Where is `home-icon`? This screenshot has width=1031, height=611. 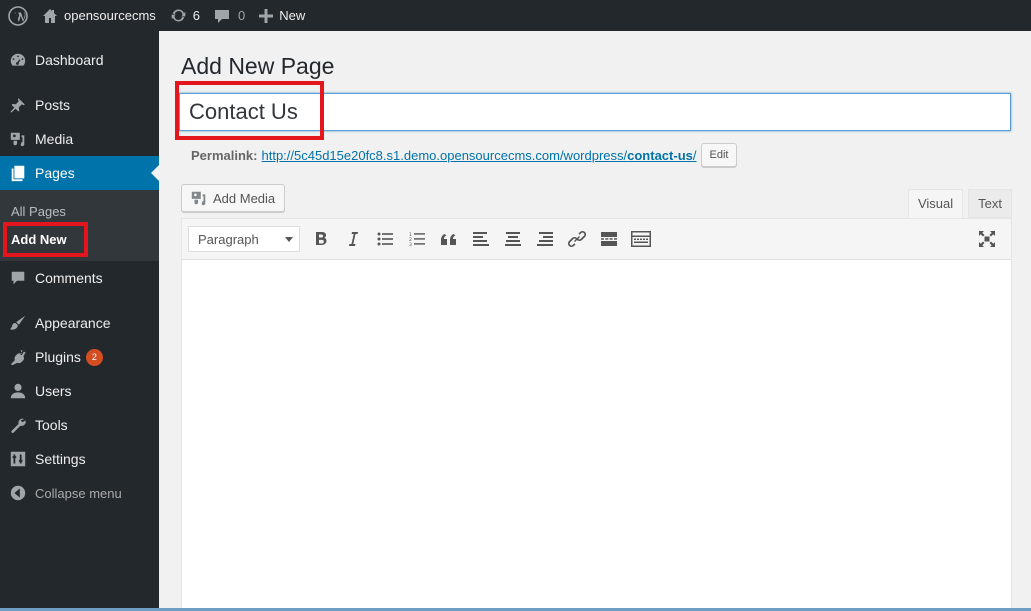 home-icon is located at coordinates (50, 15).